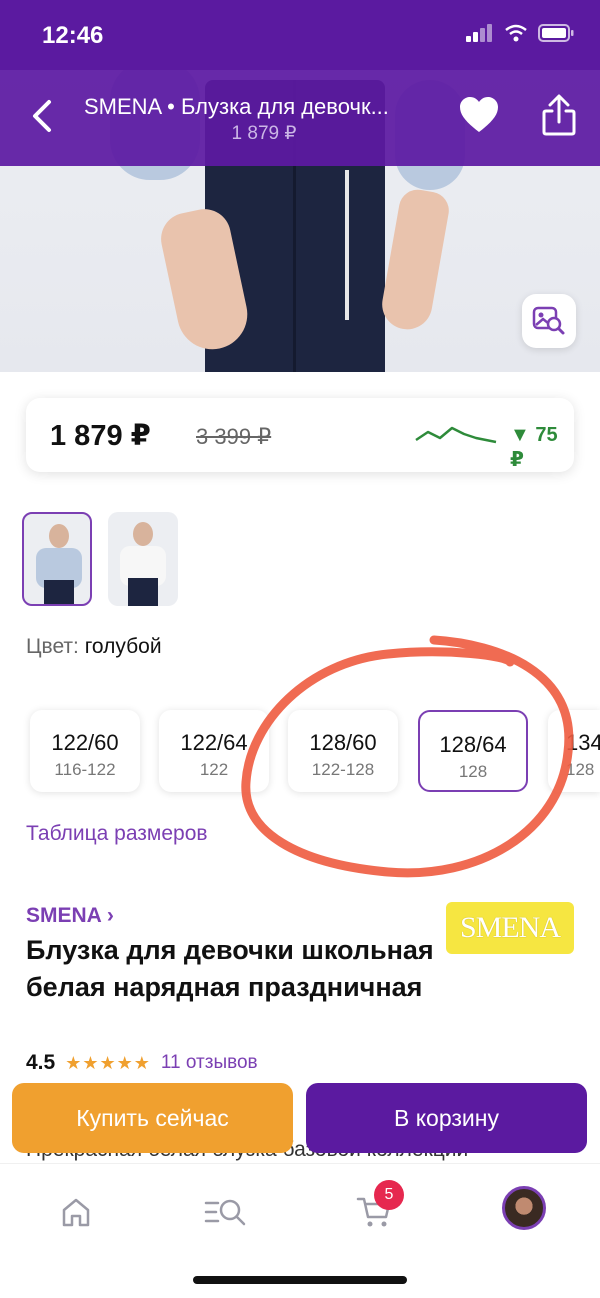 The width and height of the screenshot is (600, 1298). I want to click on rating: 4.5 ★★★★★ 11 отзывов, so click(142, 1063).